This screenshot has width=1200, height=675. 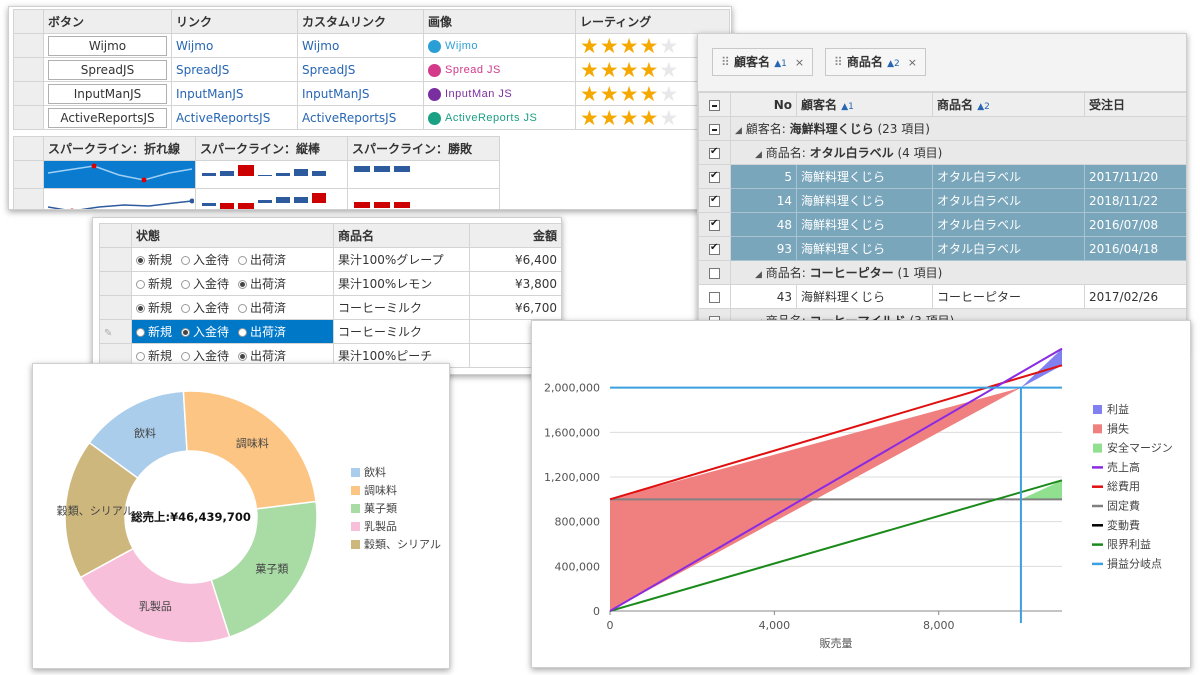 What do you see at coordinates (799, 62) in the screenshot?
I see `remove-icon: ×` at bounding box center [799, 62].